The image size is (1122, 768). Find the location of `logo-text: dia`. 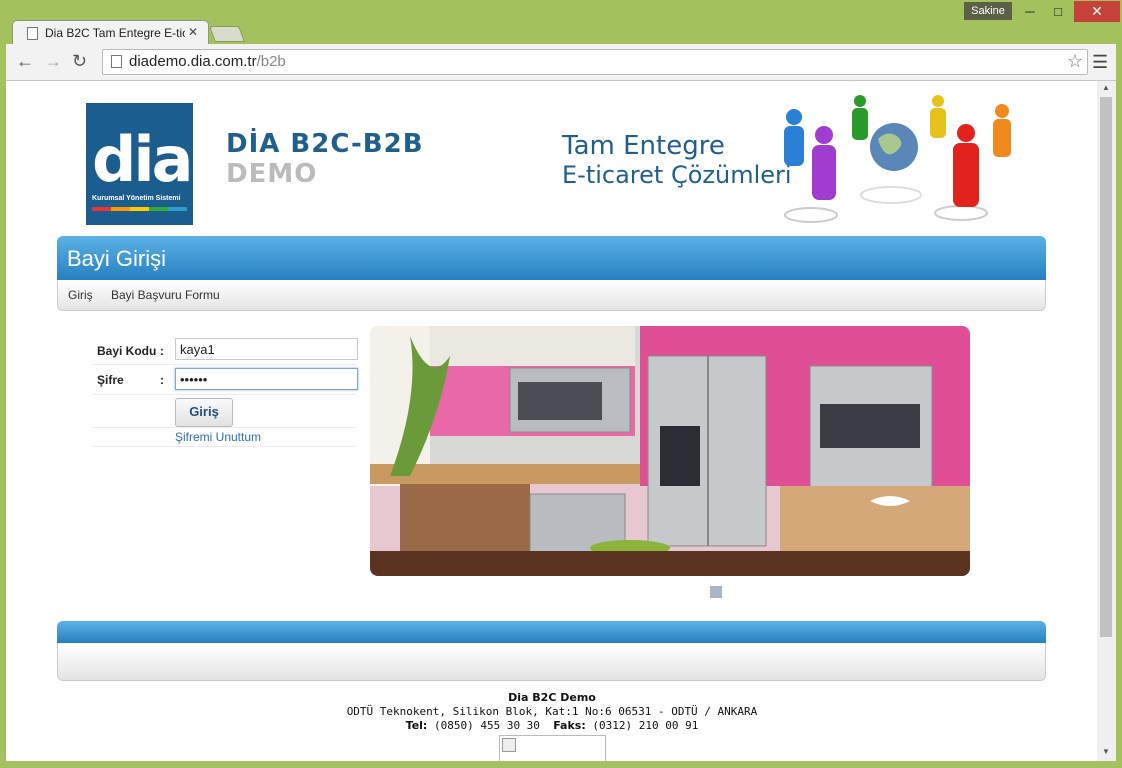

logo-text: dia is located at coordinates (142, 159).